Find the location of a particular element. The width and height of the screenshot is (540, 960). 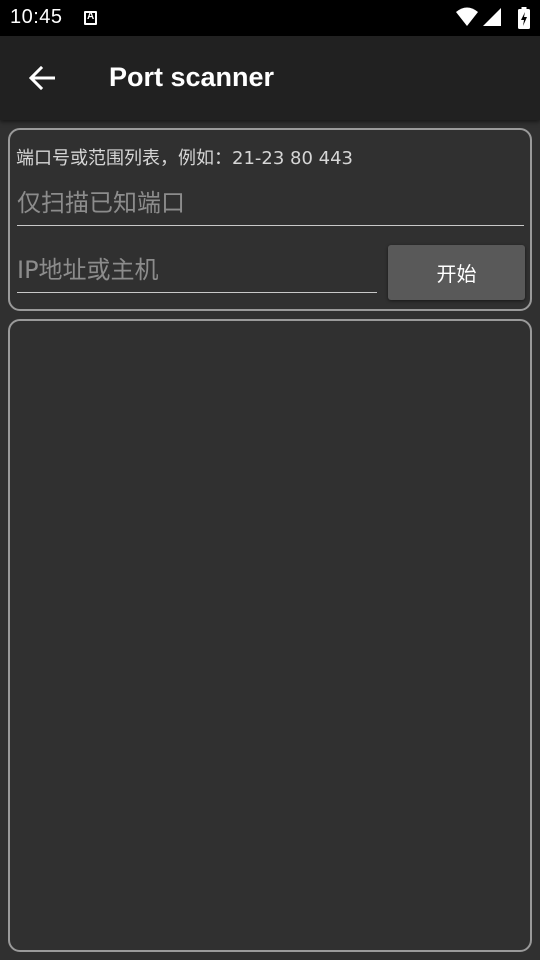

host-input is located at coordinates (197, 269).